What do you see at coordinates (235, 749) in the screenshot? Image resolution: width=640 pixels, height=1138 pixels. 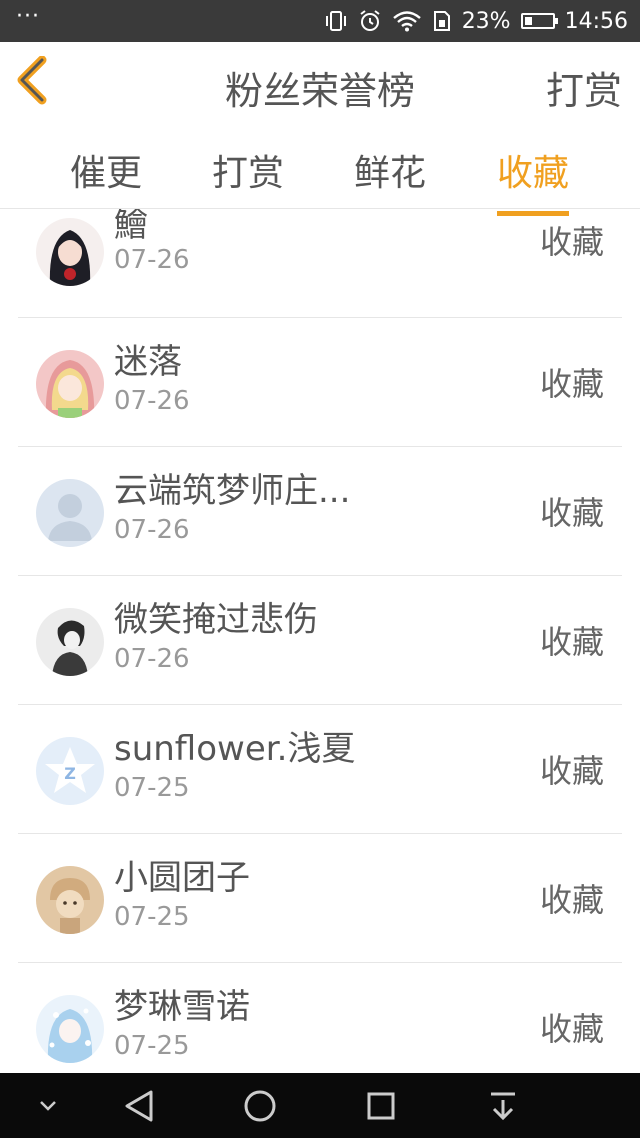 I see `user-name: sunflower.浅夏` at bounding box center [235, 749].